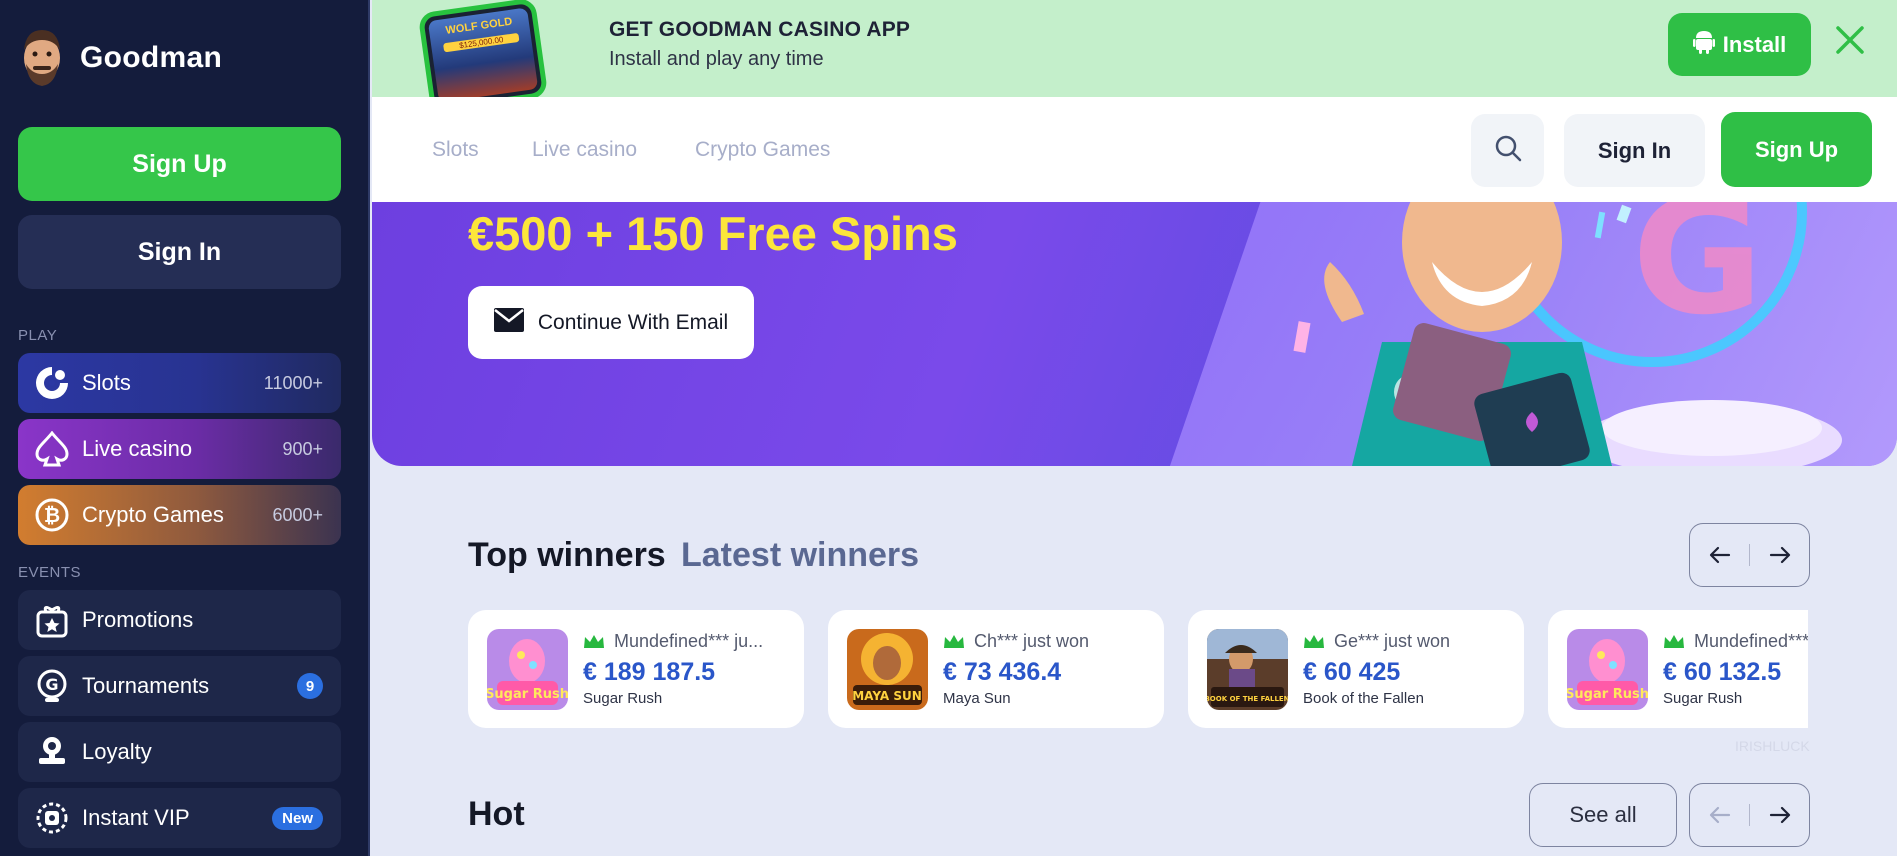 This screenshot has width=1897, height=856. What do you see at coordinates (1247, 699) in the screenshot?
I see `thumbnail-text: BOOK OF THE FALLEN` at bounding box center [1247, 699].